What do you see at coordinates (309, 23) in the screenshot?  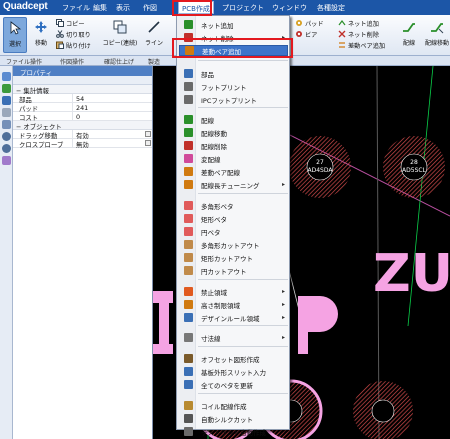 I see `pad-button: パッド` at bounding box center [309, 23].